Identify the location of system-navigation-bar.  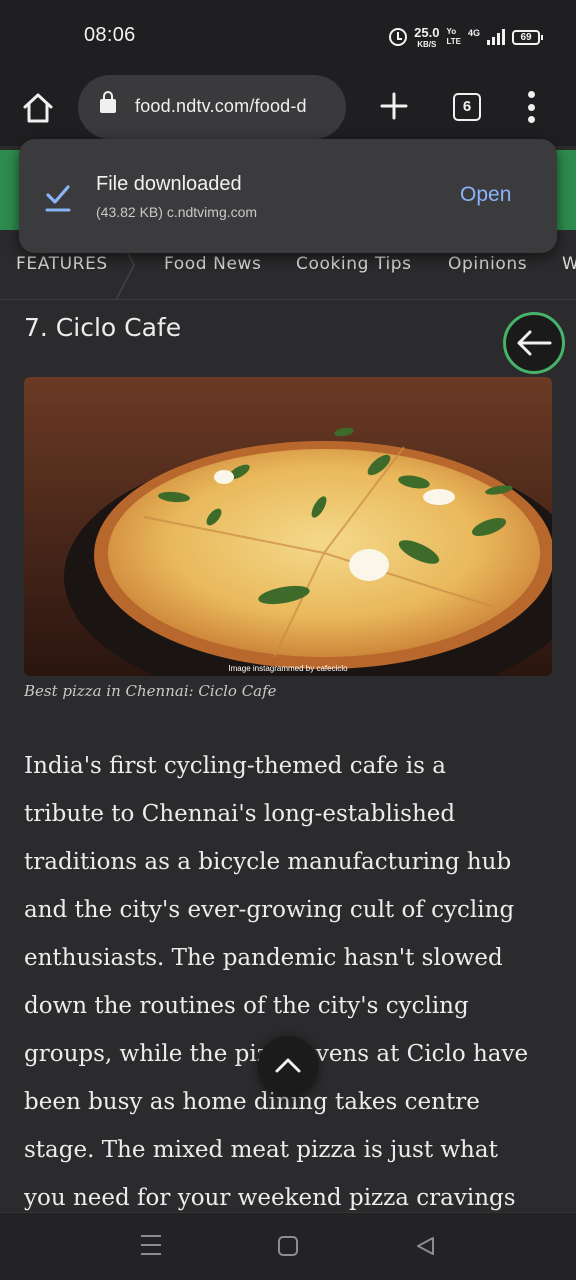
(288, 1246).